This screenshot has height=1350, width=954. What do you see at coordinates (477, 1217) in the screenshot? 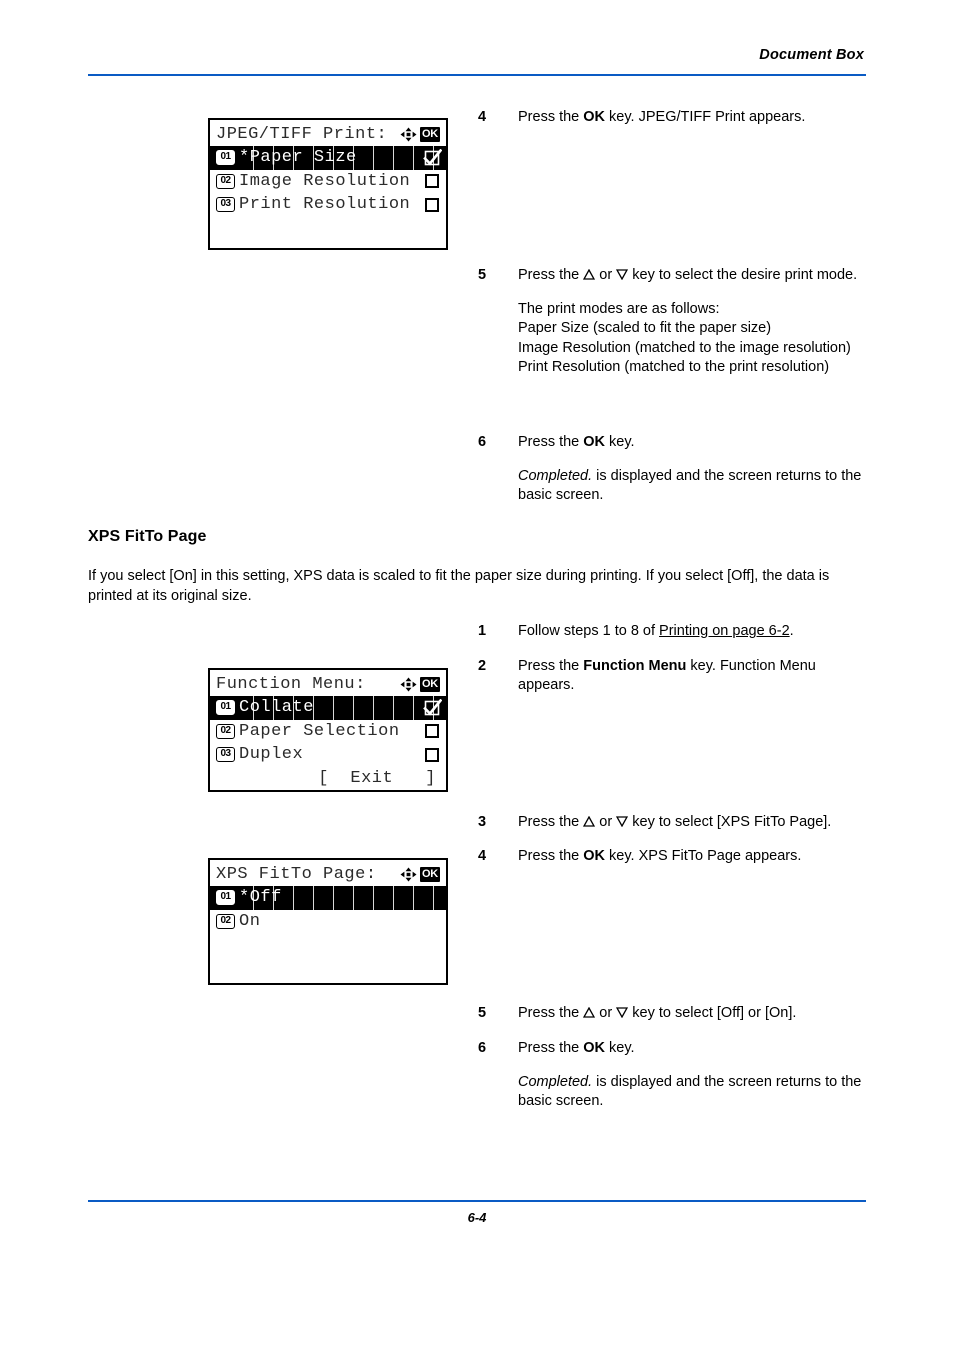
I see `page-number: 6-4` at bounding box center [477, 1217].